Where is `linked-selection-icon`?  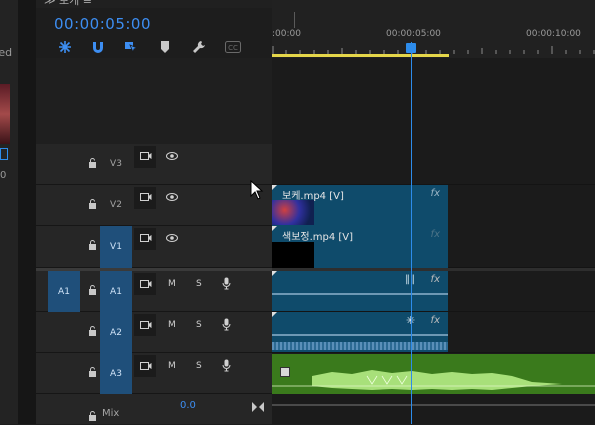 linked-selection-icon is located at coordinates (131, 47).